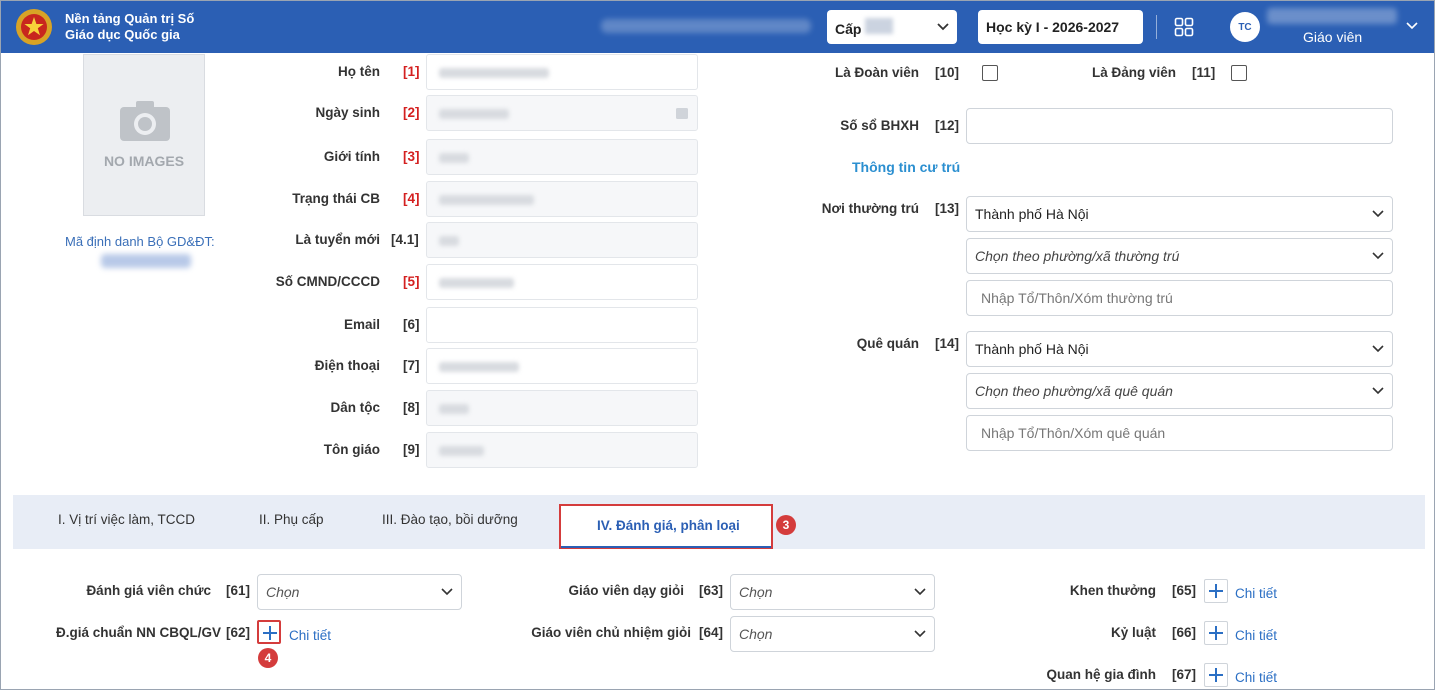 The width and height of the screenshot is (1435, 690). What do you see at coordinates (870, 208) in the screenshot?
I see `thuong-tru-label: Nơi thường trú` at bounding box center [870, 208].